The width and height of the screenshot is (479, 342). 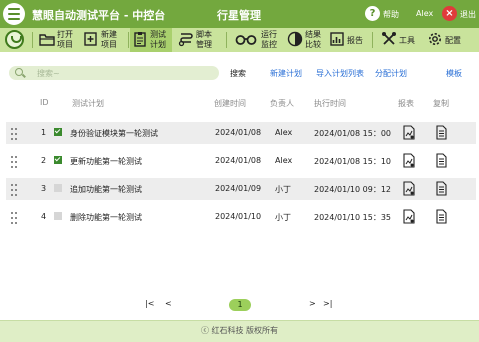 I want to click on row-executed-time: 2024/01/08 15：10, so click(x=353, y=161).